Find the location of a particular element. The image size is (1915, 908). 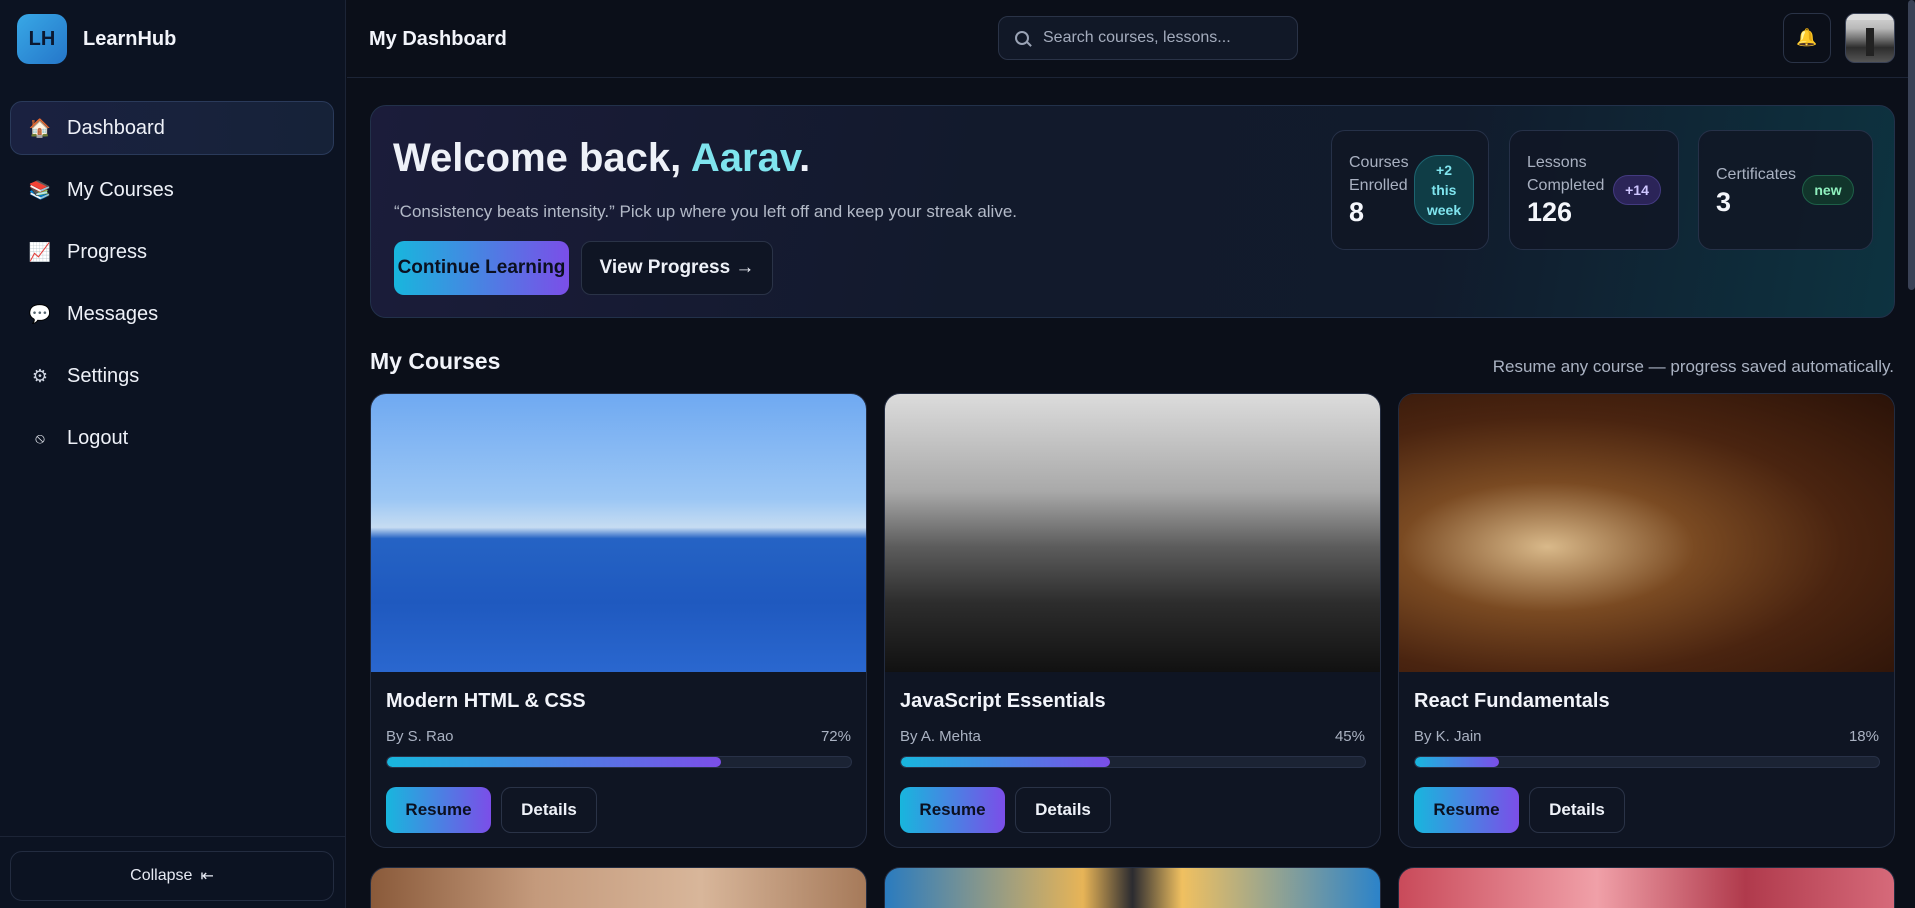

books-icon: 📚 is located at coordinates (40, 189).